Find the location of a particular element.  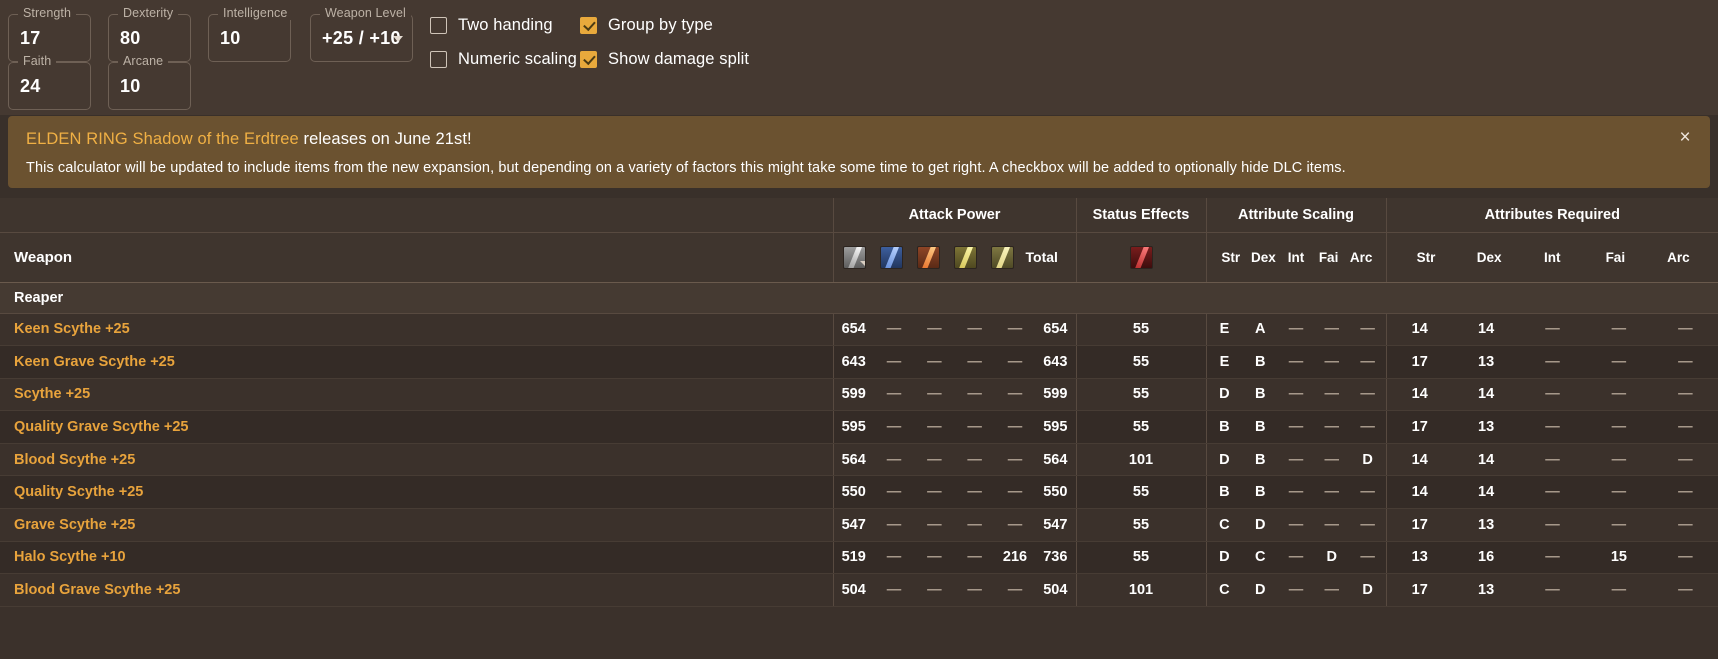

table-row: Keen Scythe +25 654 — — — — 654 55 E A — — — 14 14 — — — is located at coordinates (859, 330).